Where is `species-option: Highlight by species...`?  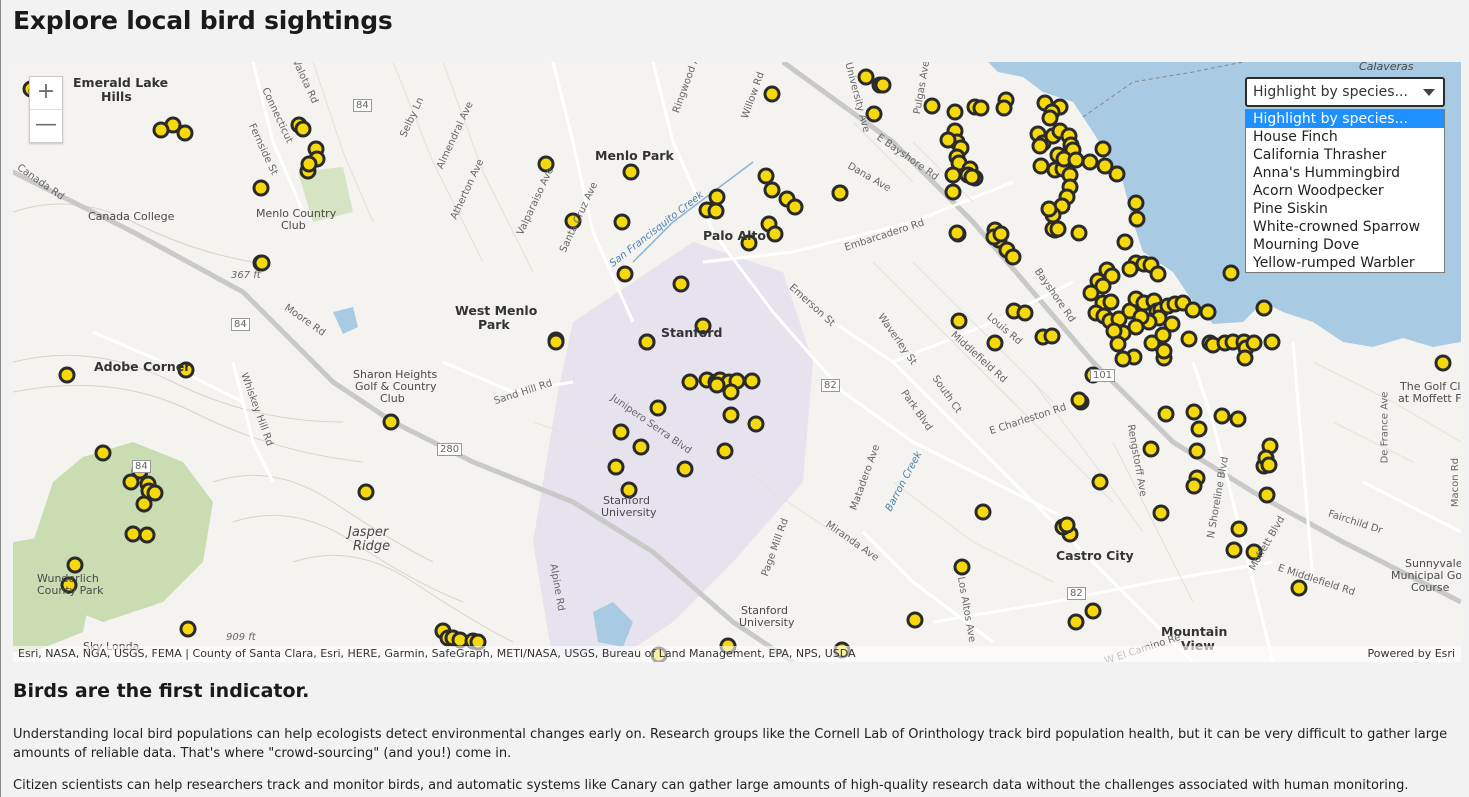
species-option: Highlight by species... is located at coordinates (1345, 119).